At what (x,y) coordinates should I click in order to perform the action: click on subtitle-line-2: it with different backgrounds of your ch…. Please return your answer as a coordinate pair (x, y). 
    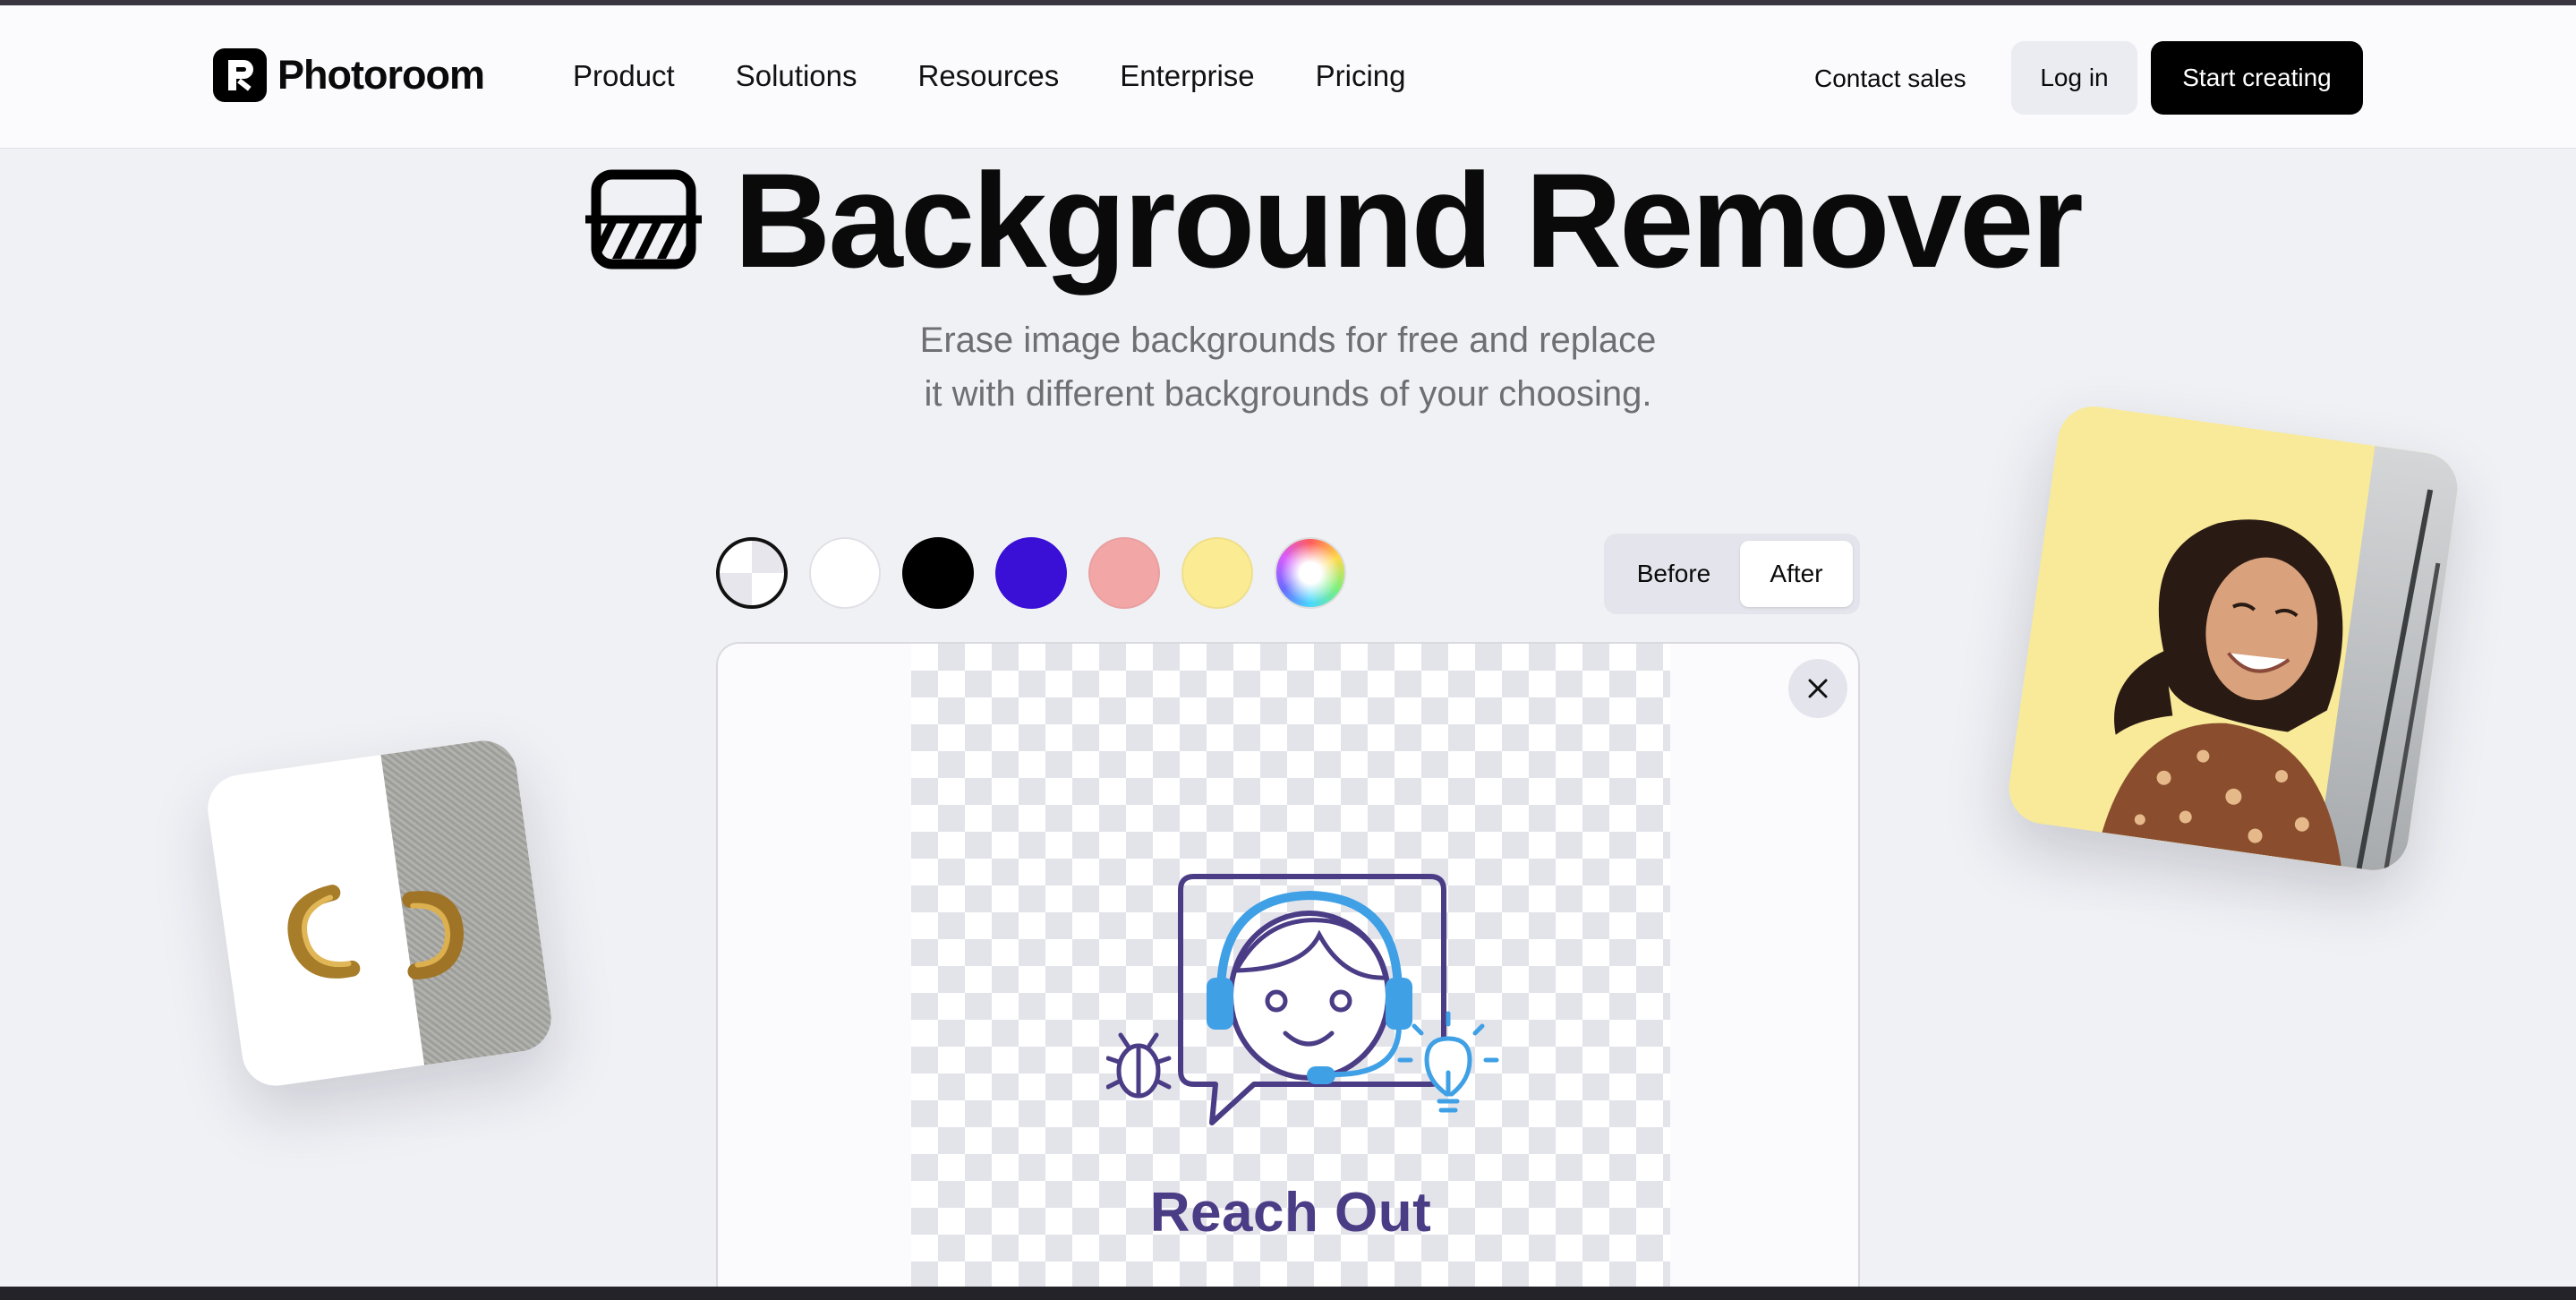
    Looking at the image, I should click on (1288, 394).